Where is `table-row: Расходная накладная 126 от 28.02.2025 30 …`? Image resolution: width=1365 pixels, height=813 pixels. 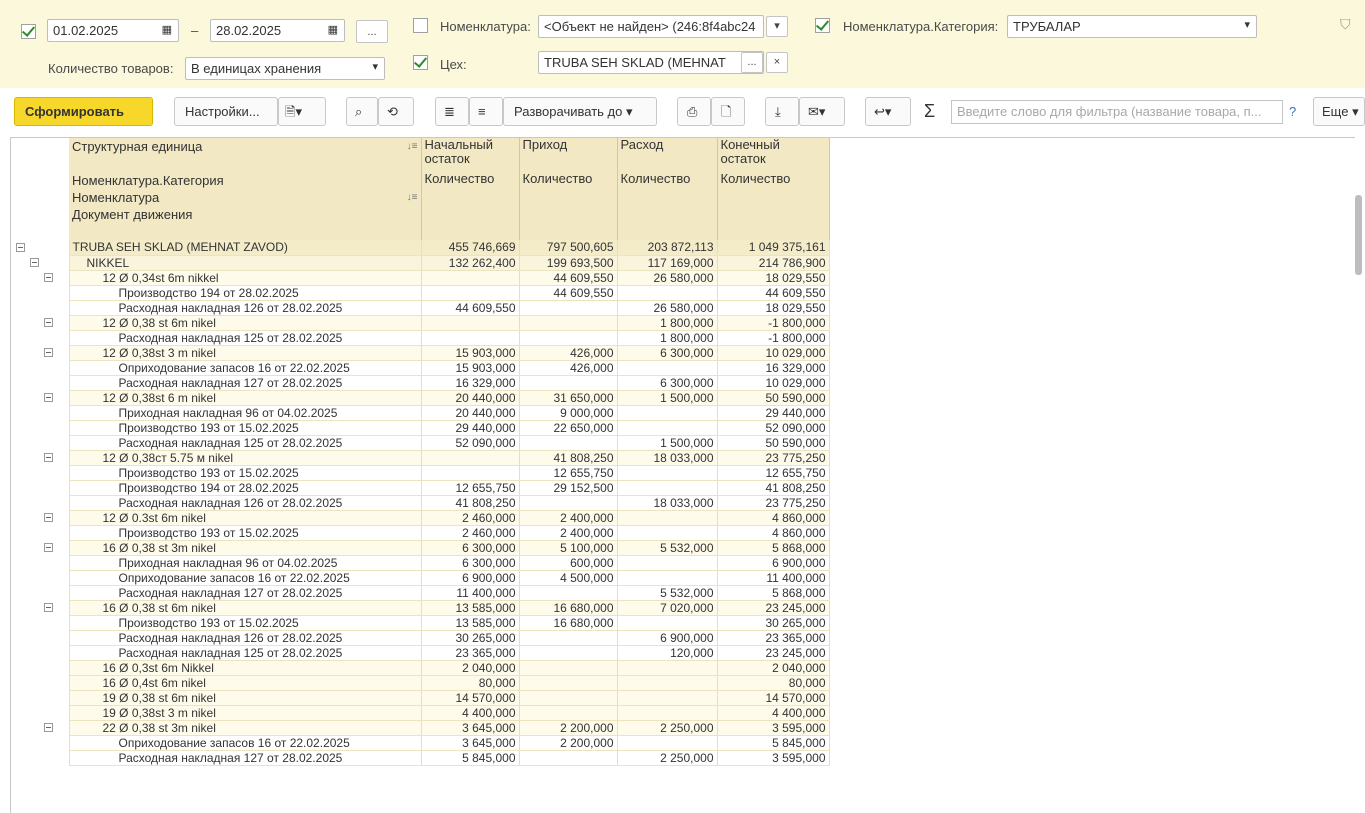
table-row: Расходная накладная 126 от 28.02.2025 30 … is located at coordinates (420, 638).